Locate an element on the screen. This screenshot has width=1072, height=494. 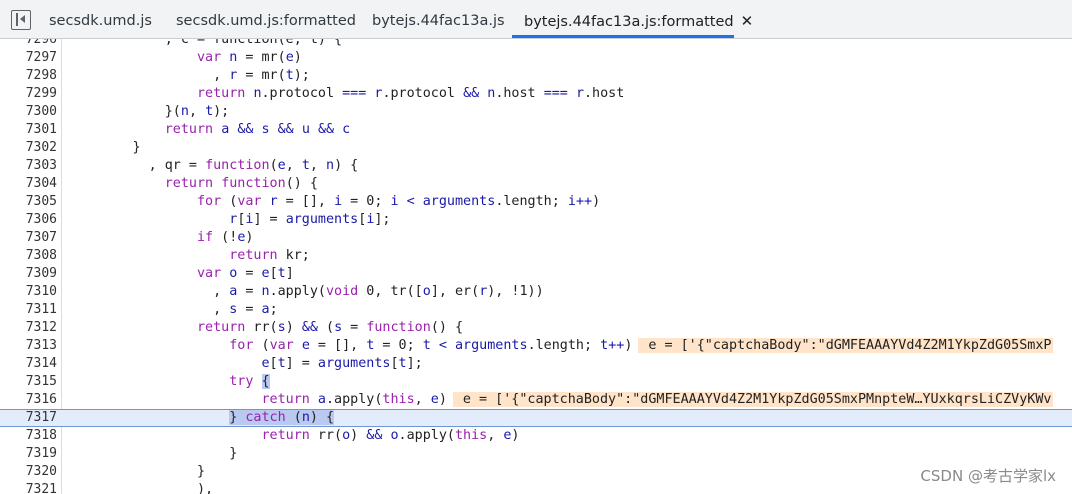
line-number: 7306 is located at coordinates (28, 220).